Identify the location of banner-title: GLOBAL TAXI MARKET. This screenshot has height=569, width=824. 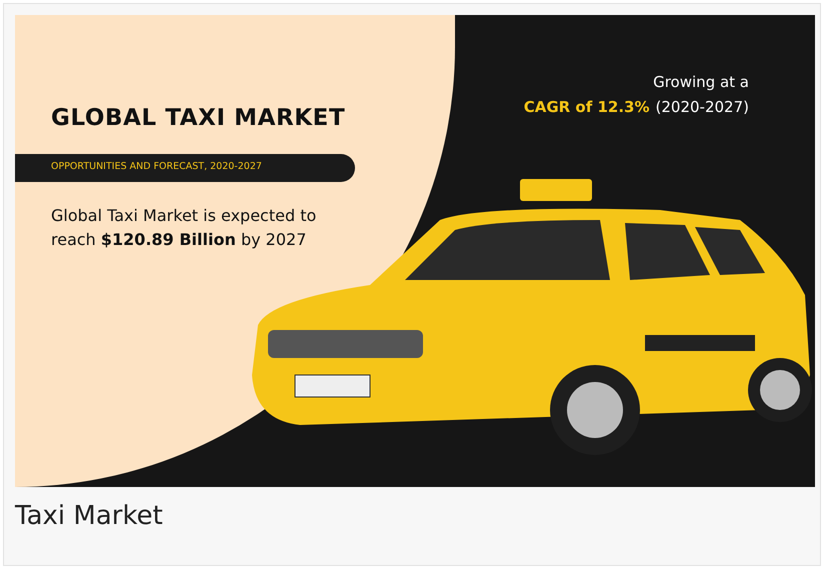
(198, 118).